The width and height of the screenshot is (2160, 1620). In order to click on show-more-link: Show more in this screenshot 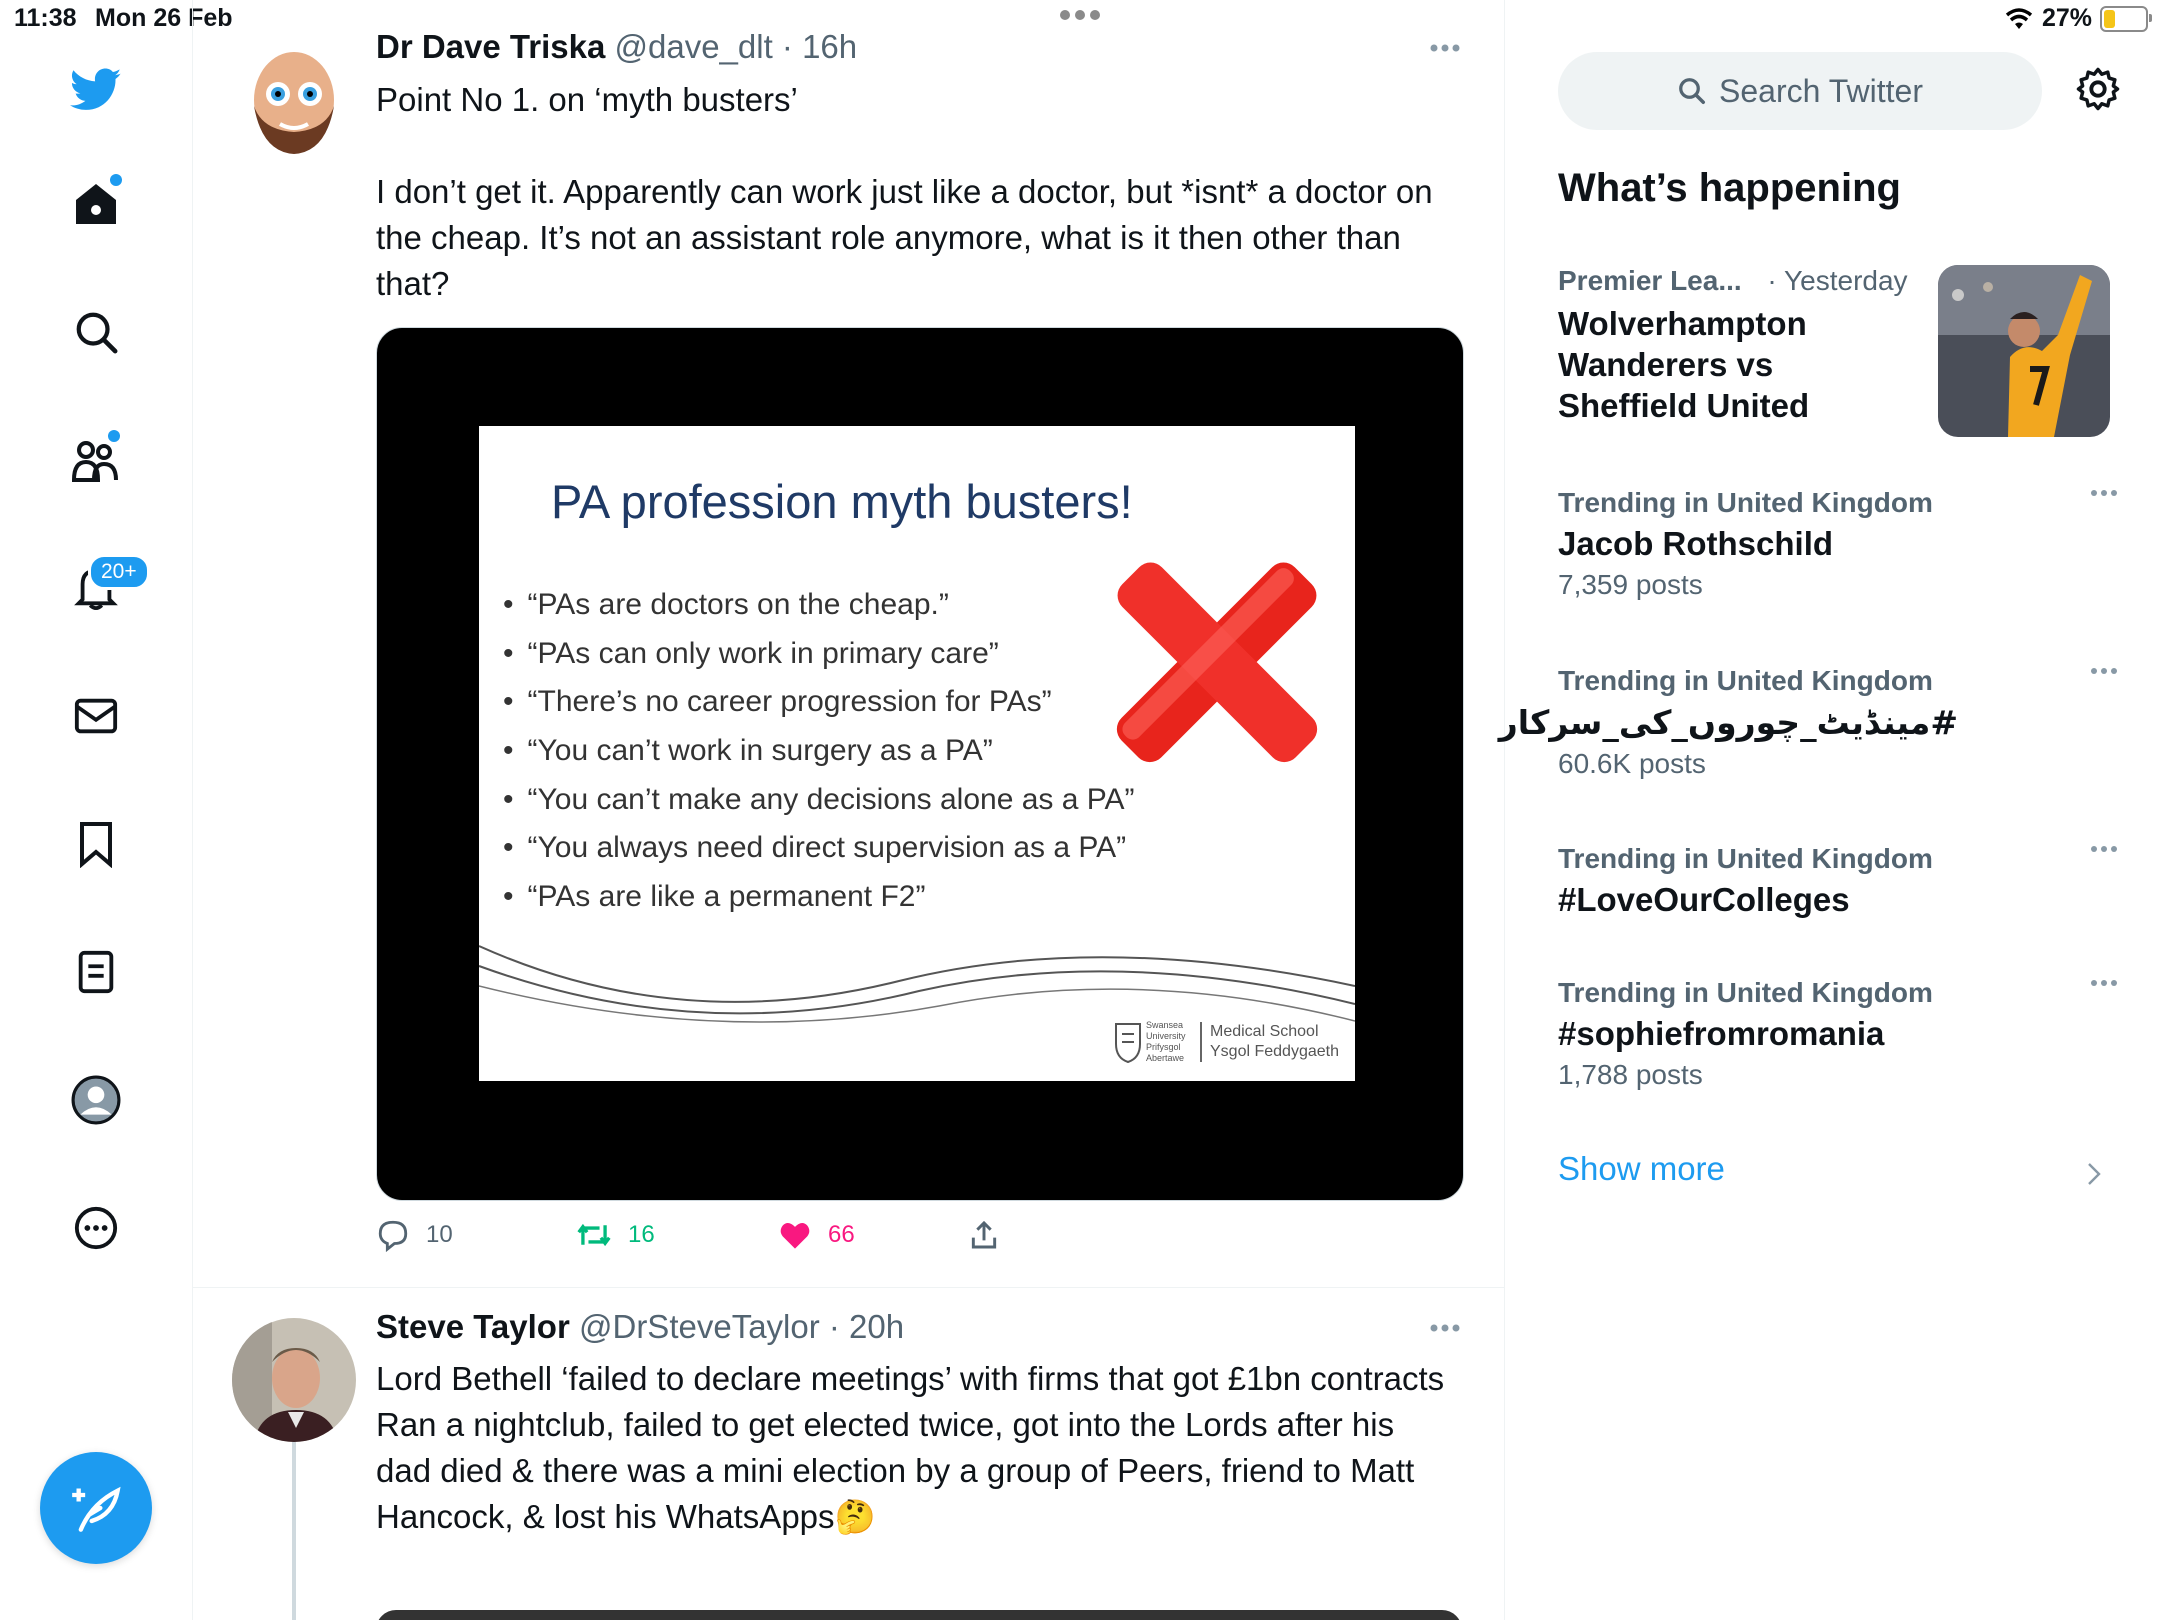, I will do `click(1641, 1169)`.